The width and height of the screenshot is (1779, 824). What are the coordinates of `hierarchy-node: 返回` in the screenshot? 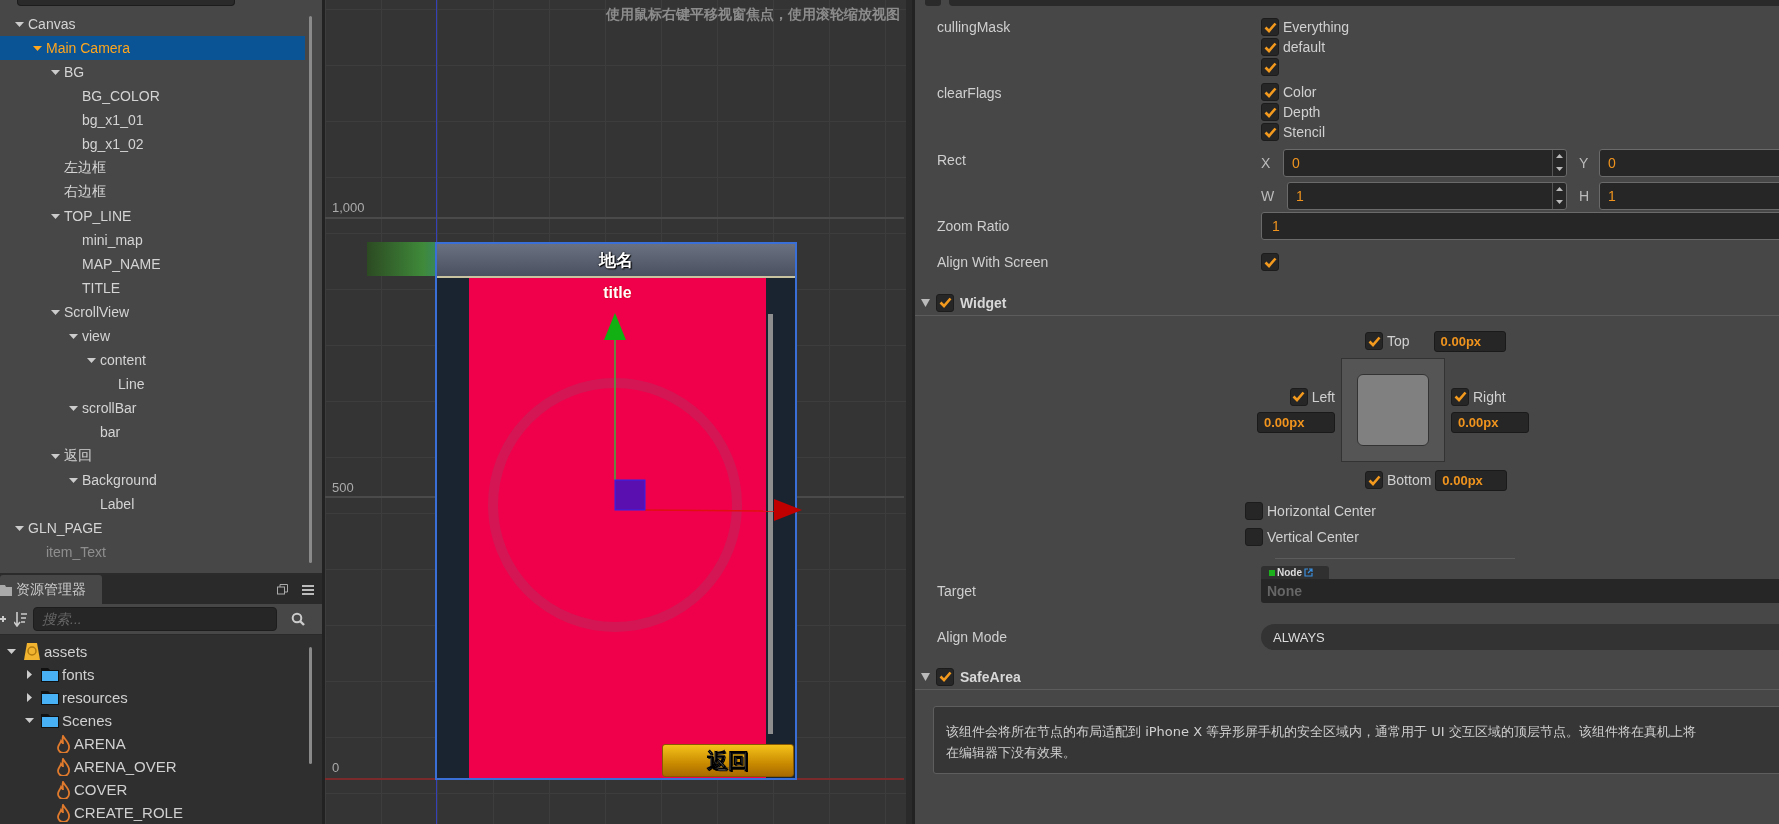 It's located at (152, 456).